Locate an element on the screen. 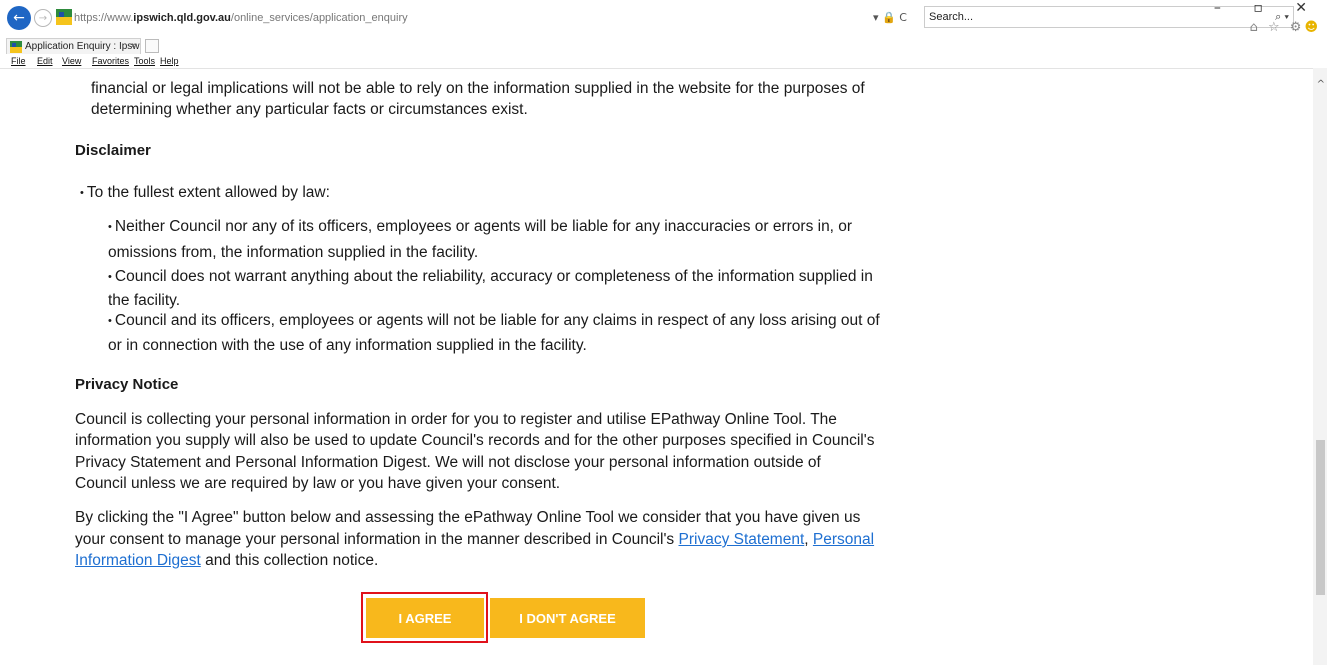 The image size is (1327, 665). menu-view: View is located at coordinates (71, 61).